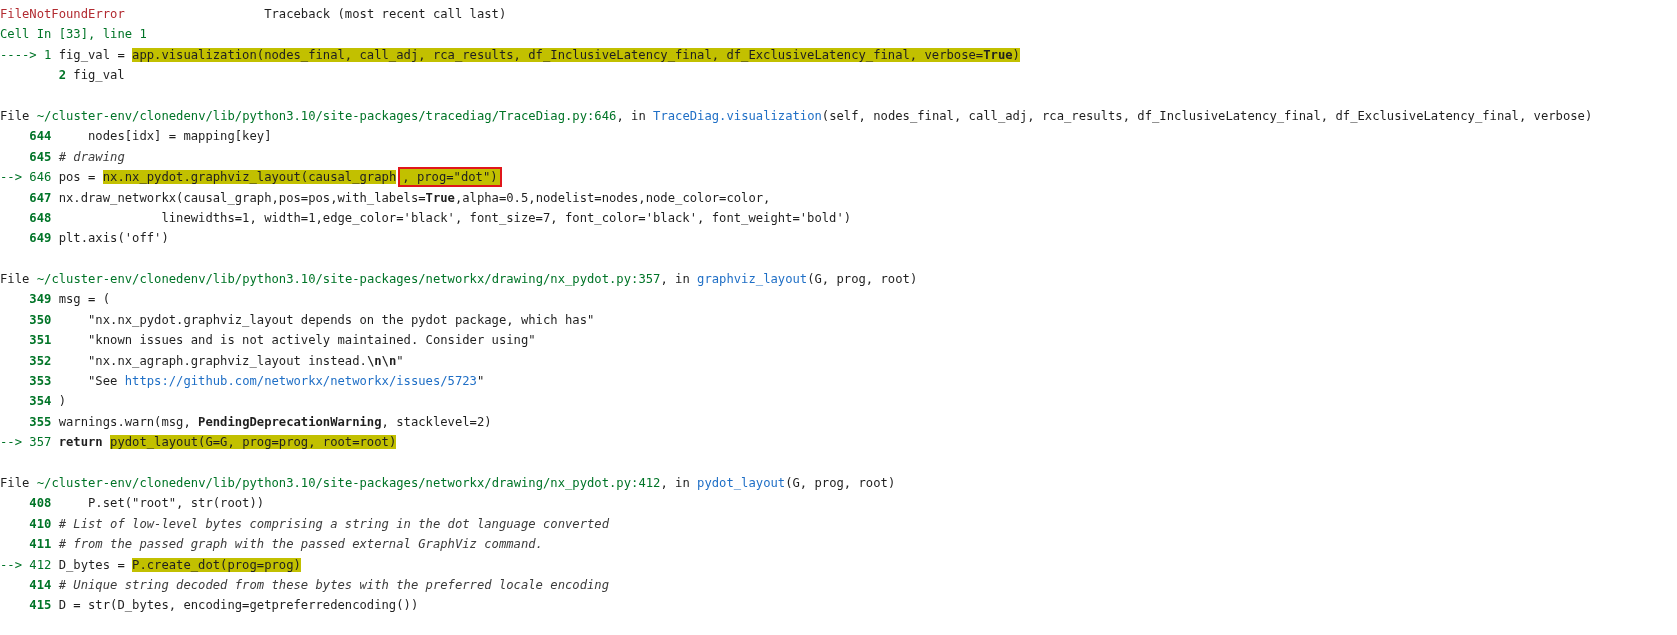 The height and width of the screenshot is (635, 1677). What do you see at coordinates (311, 340) in the screenshot?
I see `code-text: "known issues and is not actively maintained. Consider using"` at bounding box center [311, 340].